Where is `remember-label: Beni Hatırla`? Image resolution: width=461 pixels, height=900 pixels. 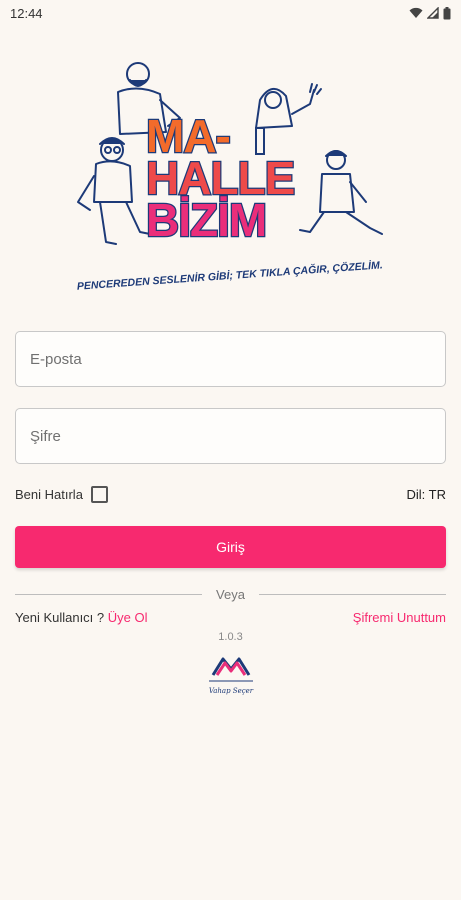 remember-label: Beni Hatırla is located at coordinates (49, 494).